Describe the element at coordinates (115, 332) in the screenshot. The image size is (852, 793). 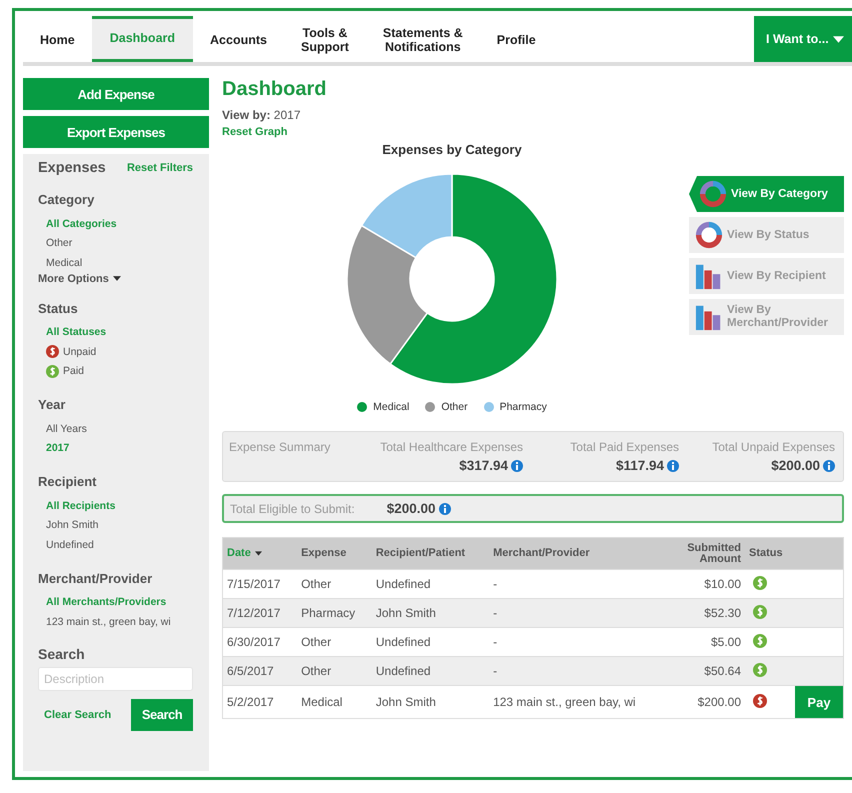
I see `filter-option: All Statuses` at that location.